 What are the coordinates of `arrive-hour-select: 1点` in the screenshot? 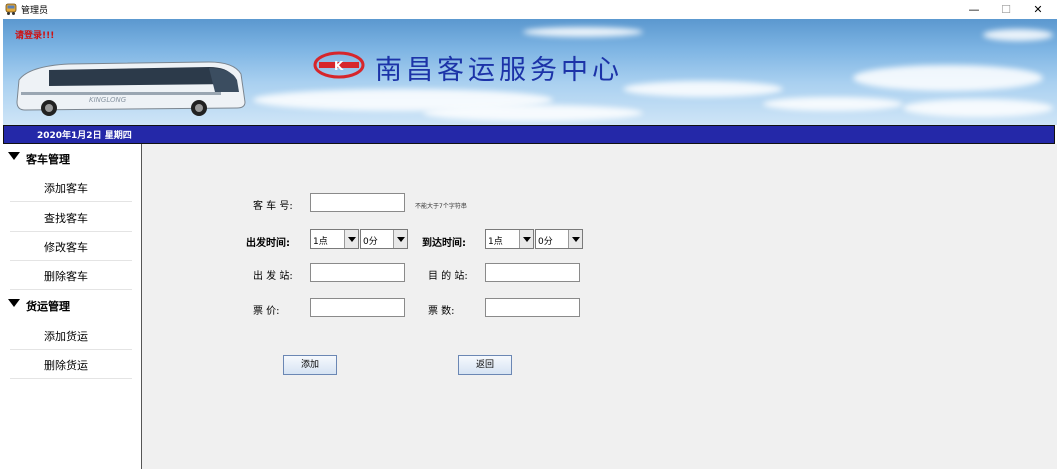 It's located at (509, 239).